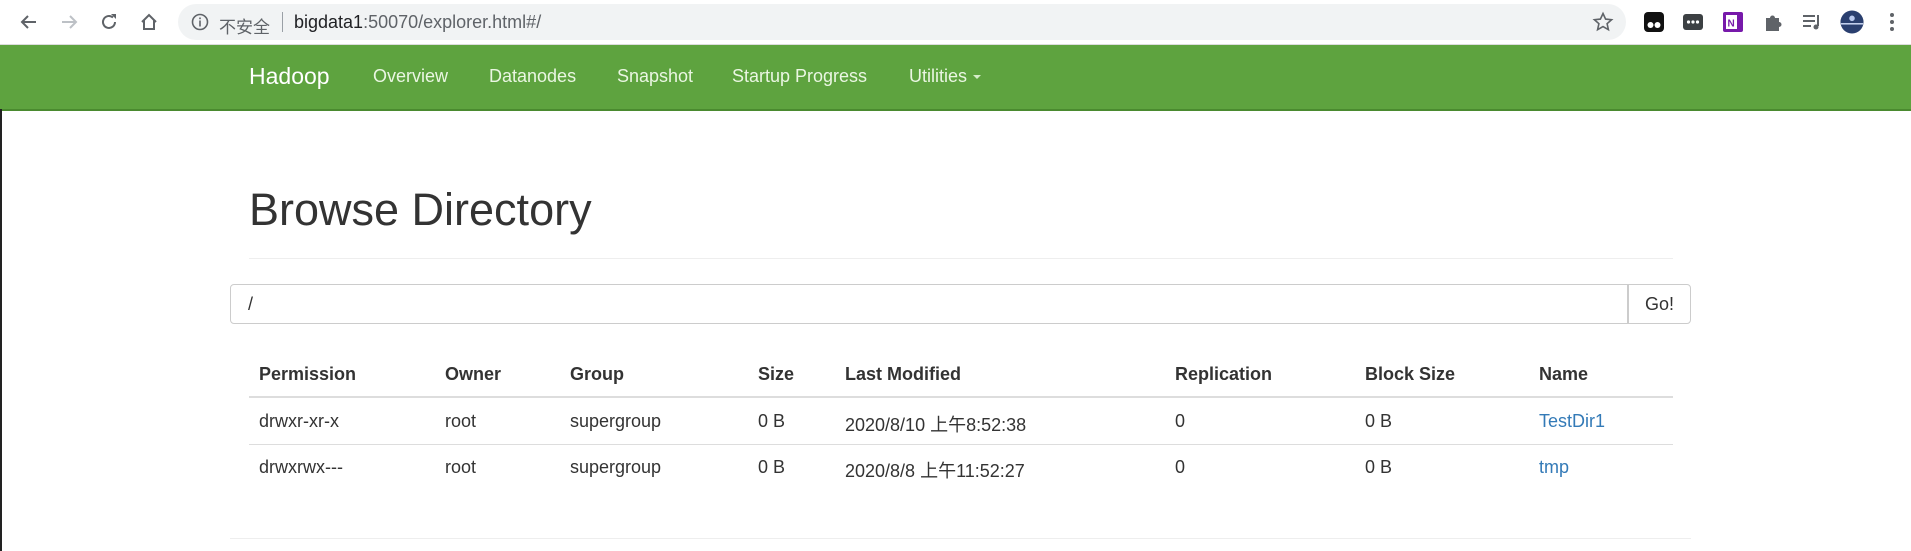 The height and width of the screenshot is (551, 1911). I want to click on column-header-owner: Owner, so click(473, 374).